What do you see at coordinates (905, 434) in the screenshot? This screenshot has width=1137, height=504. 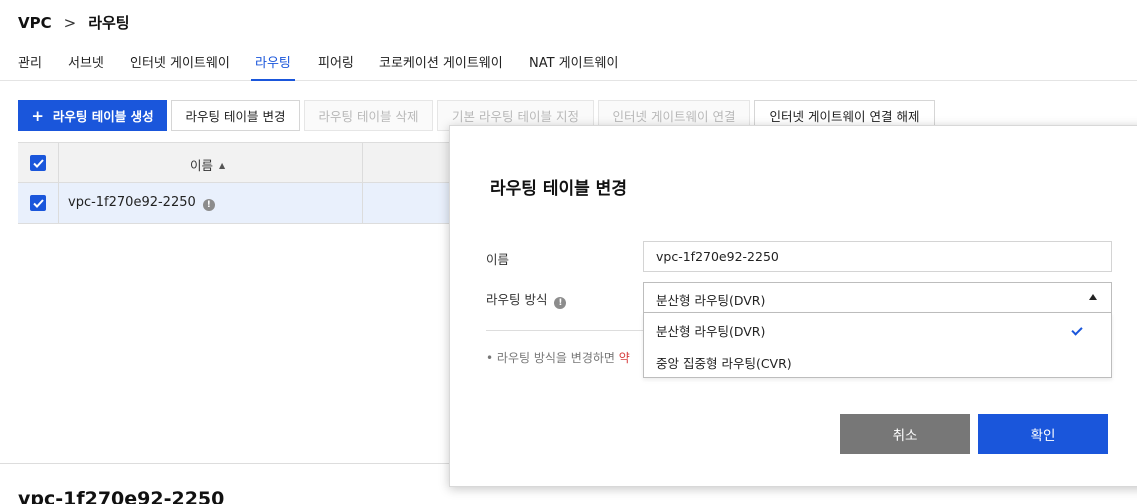 I see `cancel-button: 취소` at bounding box center [905, 434].